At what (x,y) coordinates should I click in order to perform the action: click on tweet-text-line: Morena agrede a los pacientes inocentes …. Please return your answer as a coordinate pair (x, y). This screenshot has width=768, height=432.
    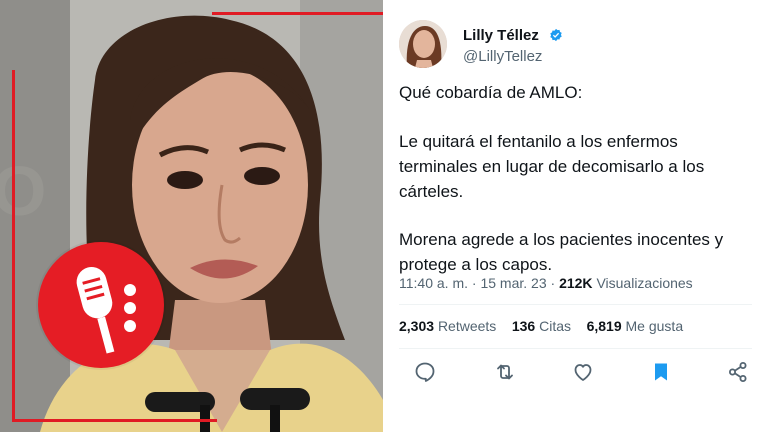
    Looking at the image, I should click on (561, 239).